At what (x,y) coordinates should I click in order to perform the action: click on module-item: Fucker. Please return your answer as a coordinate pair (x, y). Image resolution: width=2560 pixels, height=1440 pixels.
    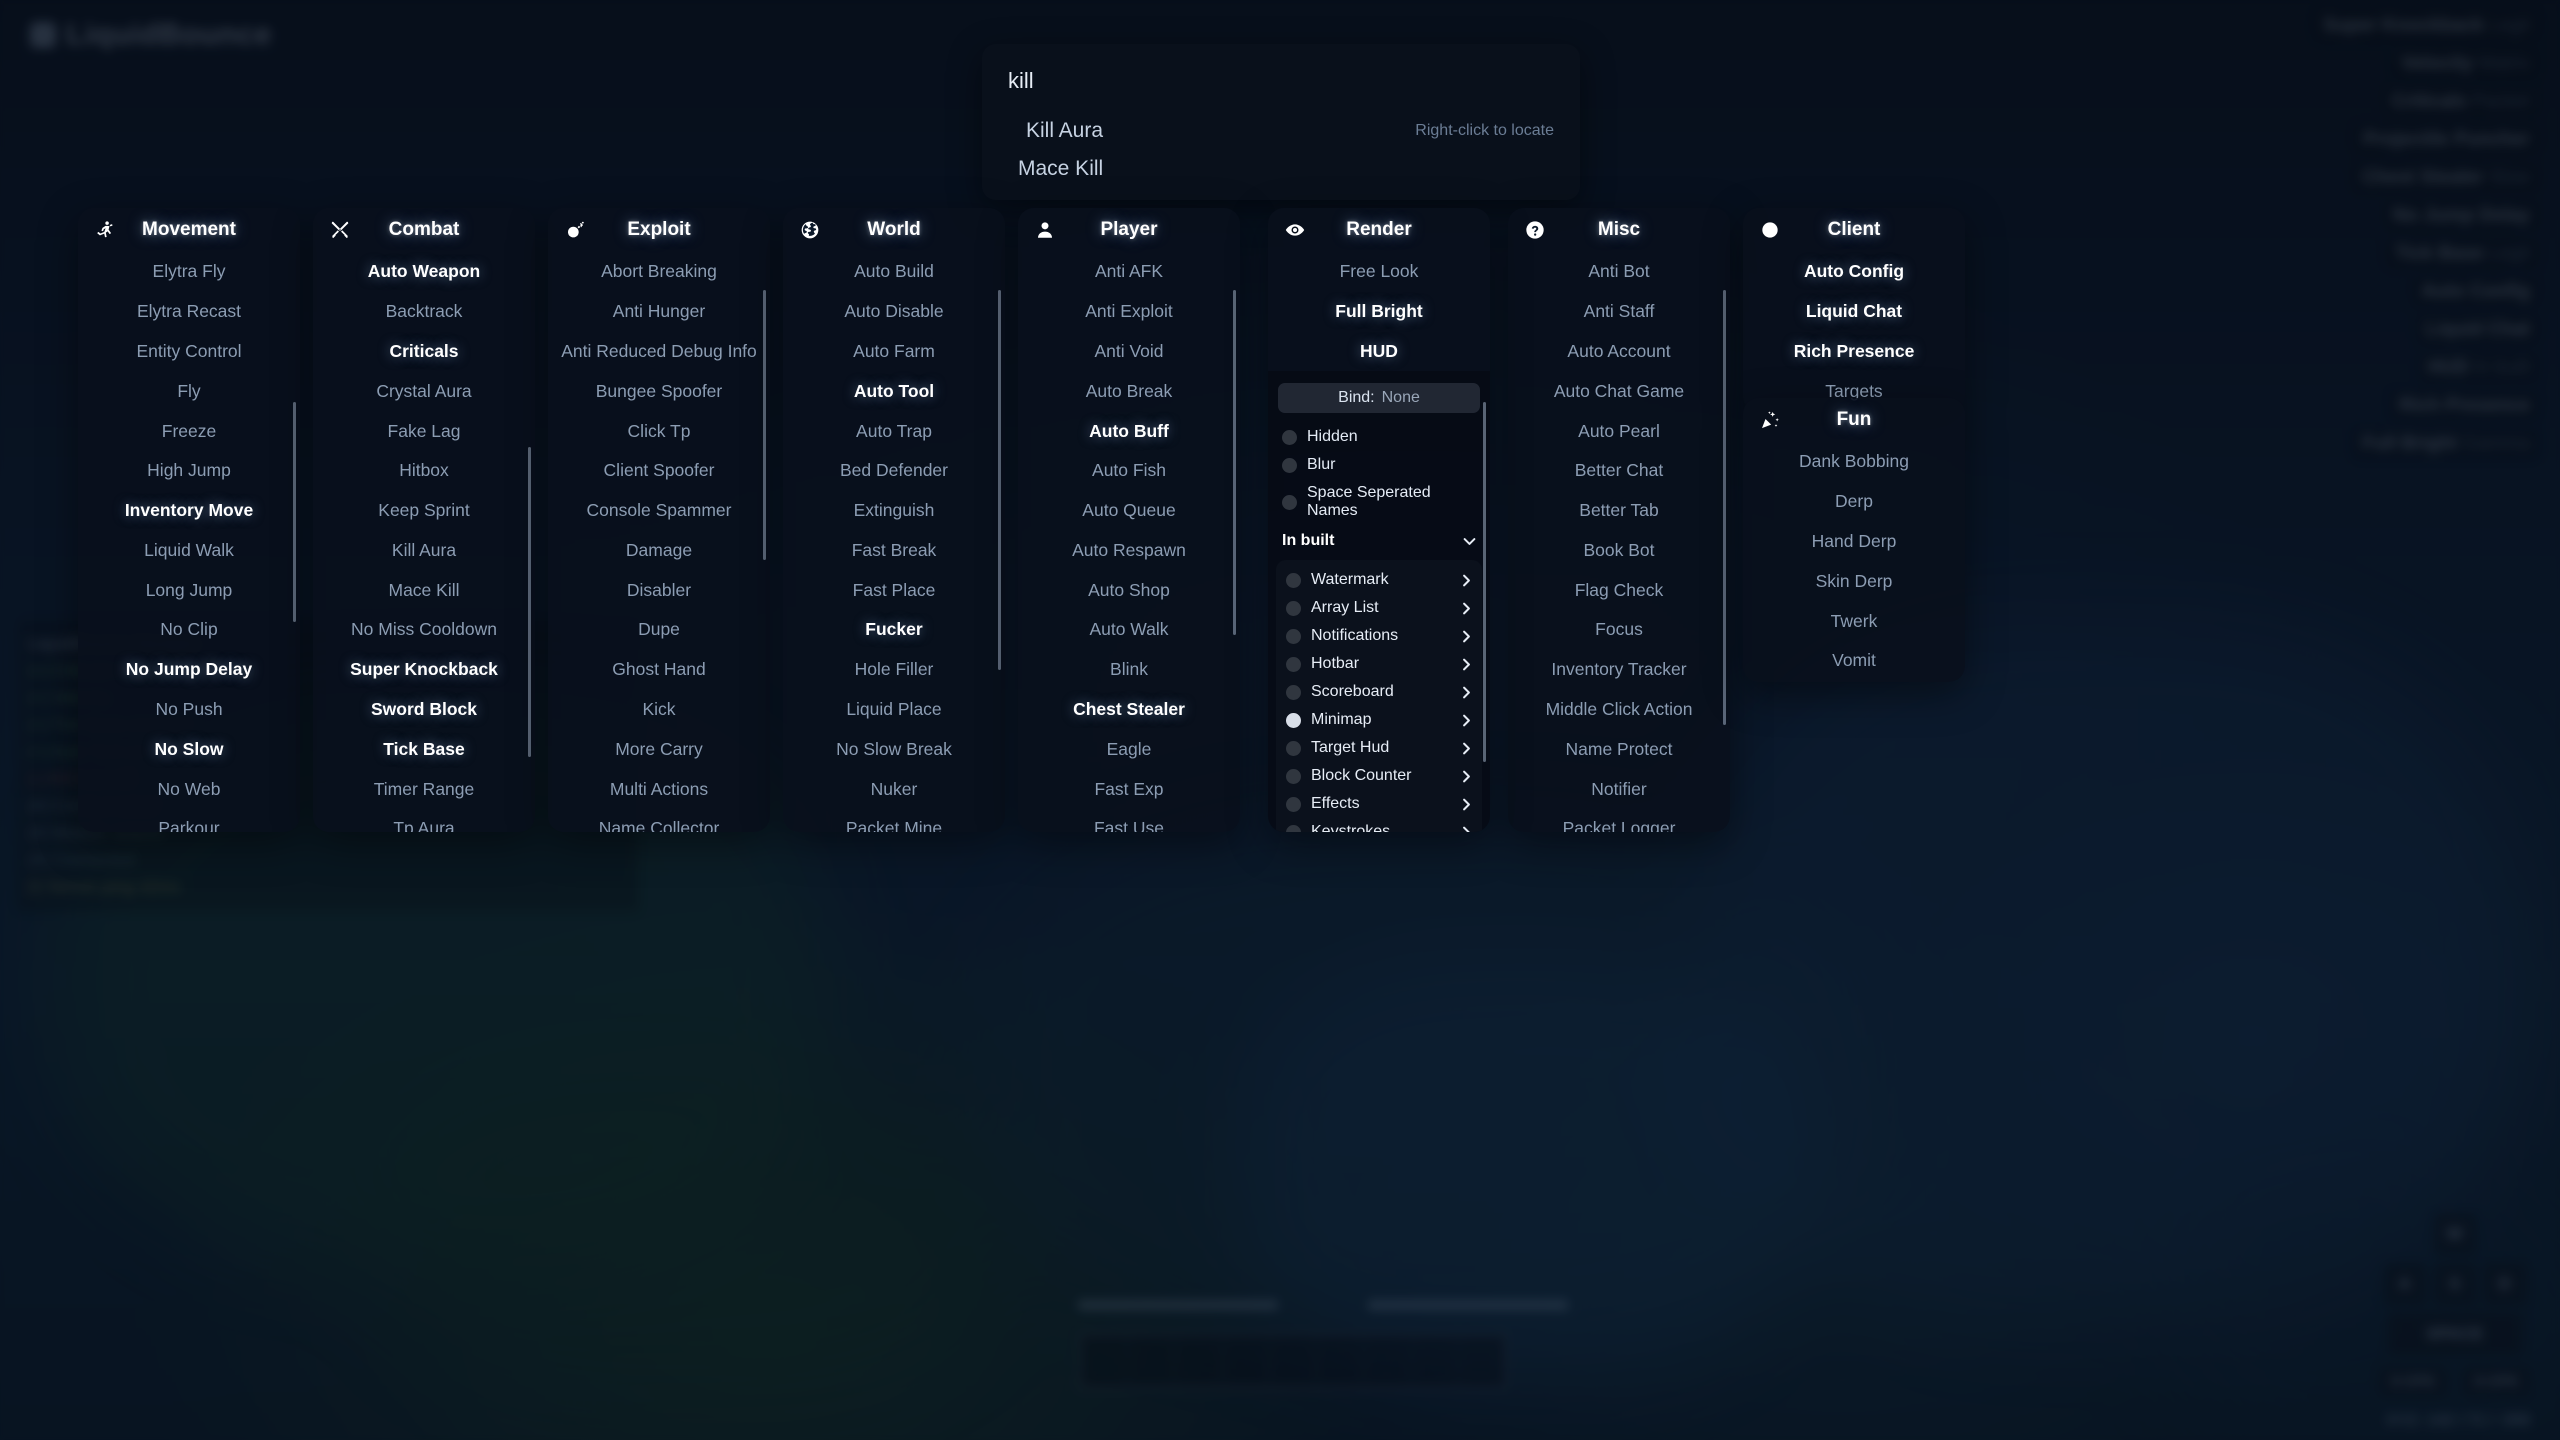
    Looking at the image, I should click on (894, 630).